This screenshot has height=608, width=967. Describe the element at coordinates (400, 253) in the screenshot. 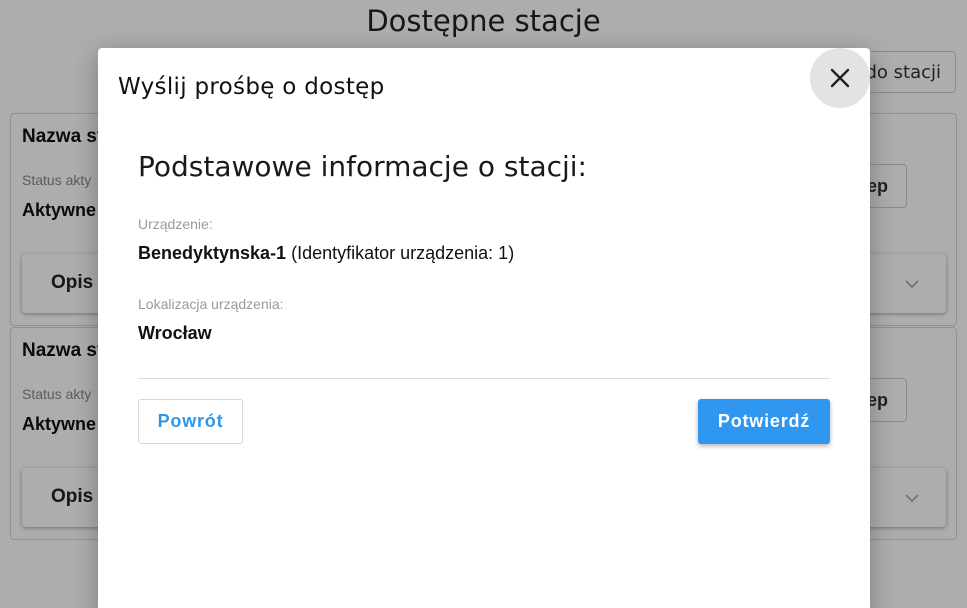

I see `device-id-text: (Identyfikator urządzenia: 1)` at that location.